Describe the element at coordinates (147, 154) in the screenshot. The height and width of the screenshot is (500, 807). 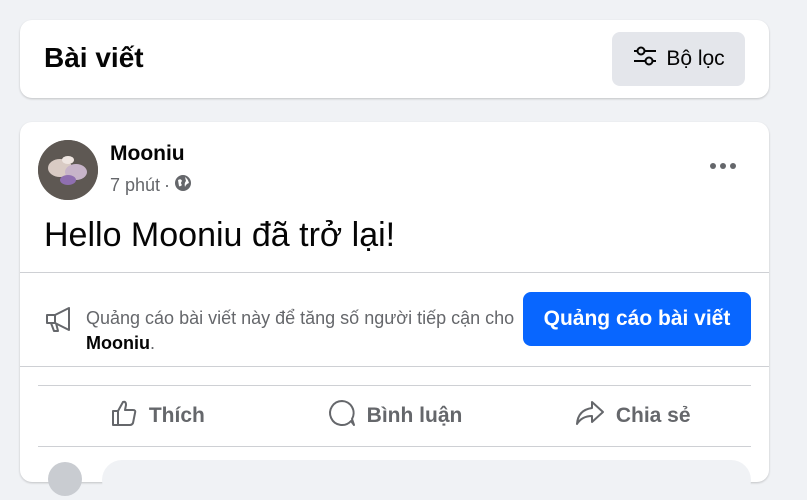
I see `author-name: Mooniu` at that location.